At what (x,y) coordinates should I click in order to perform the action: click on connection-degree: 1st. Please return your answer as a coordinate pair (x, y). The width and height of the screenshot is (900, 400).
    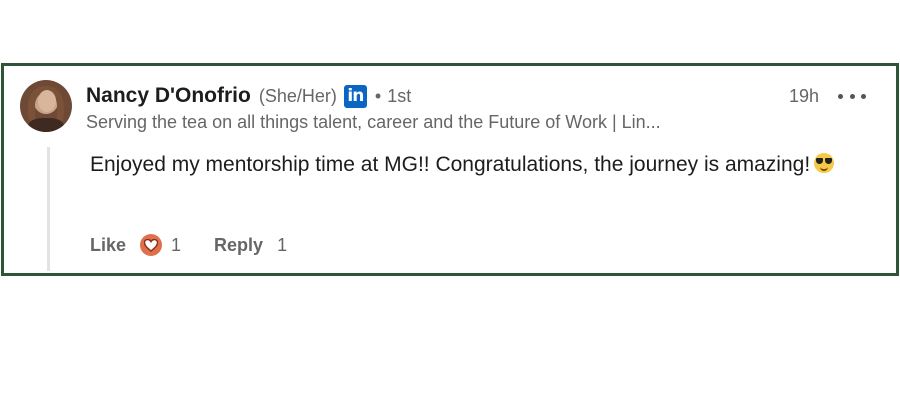
    Looking at the image, I should click on (399, 95).